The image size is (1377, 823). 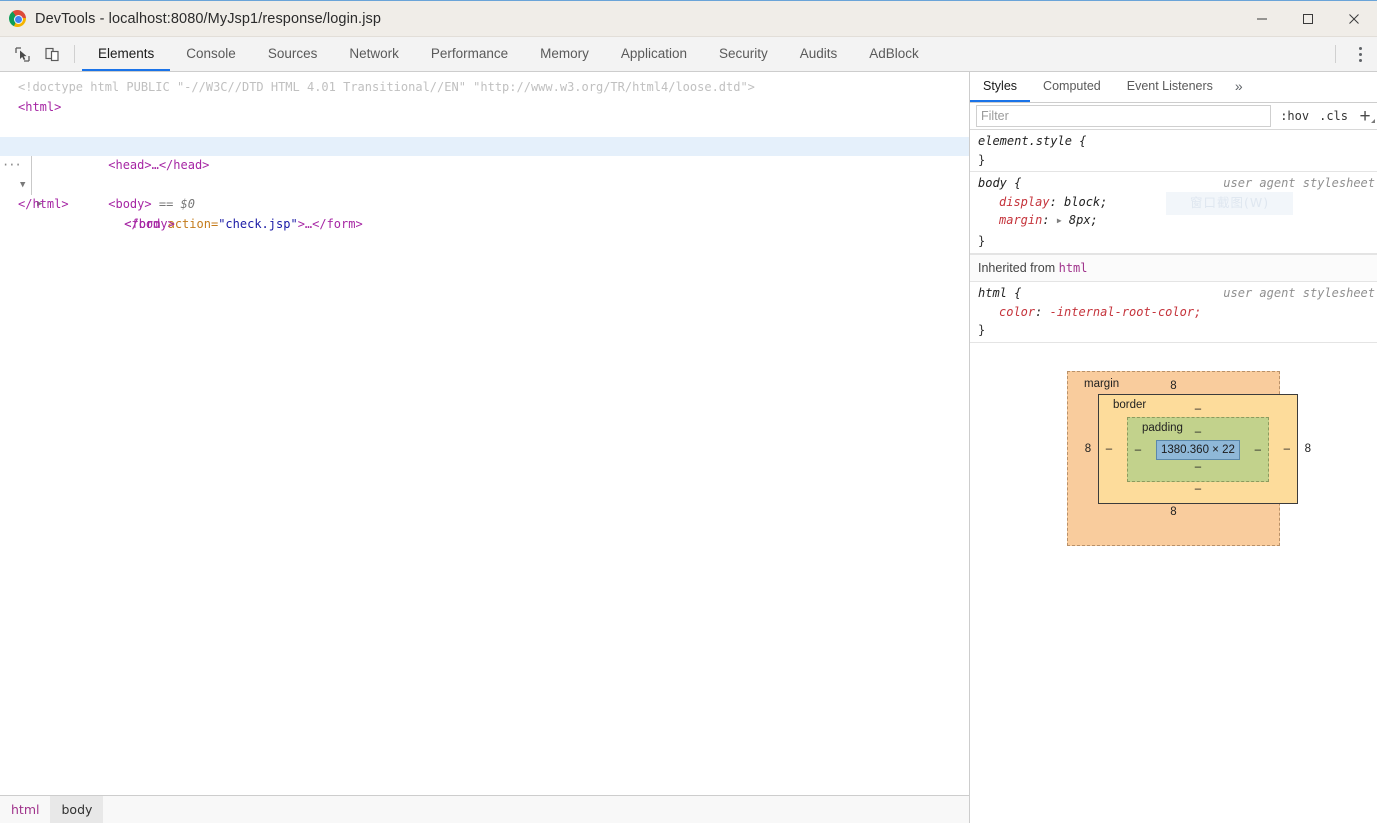 I want to click on declaration-name: margin, so click(x=1020, y=220).